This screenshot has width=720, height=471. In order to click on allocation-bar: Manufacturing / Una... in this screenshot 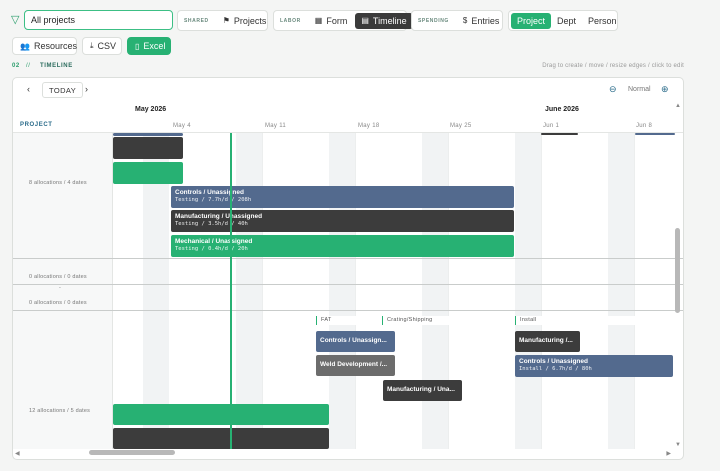, I will do `click(422, 390)`.